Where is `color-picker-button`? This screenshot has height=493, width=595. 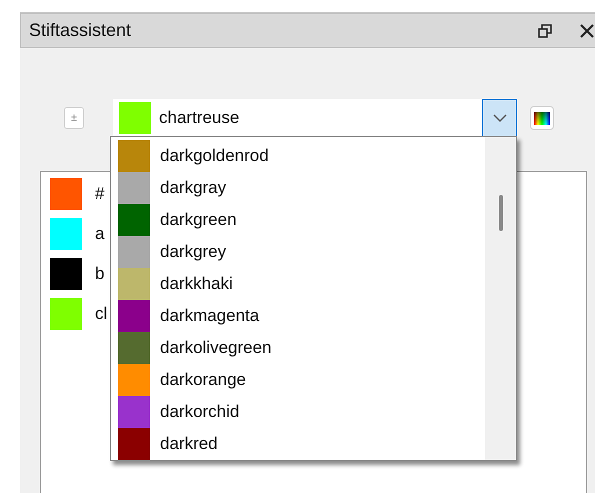
color-picker-button is located at coordinates (542, 118).